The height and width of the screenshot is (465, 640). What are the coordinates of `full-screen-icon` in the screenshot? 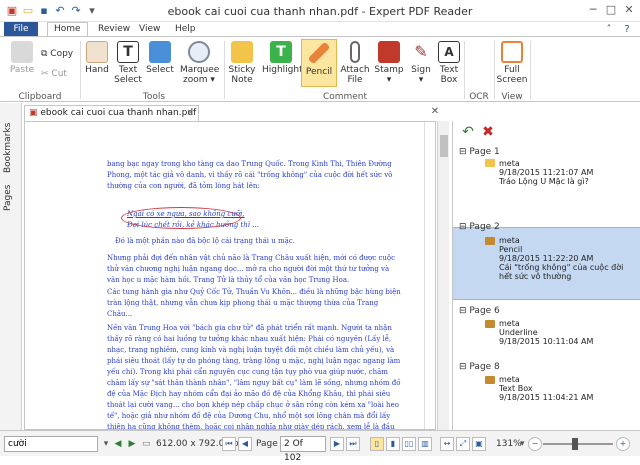 It's located at (512, 52).